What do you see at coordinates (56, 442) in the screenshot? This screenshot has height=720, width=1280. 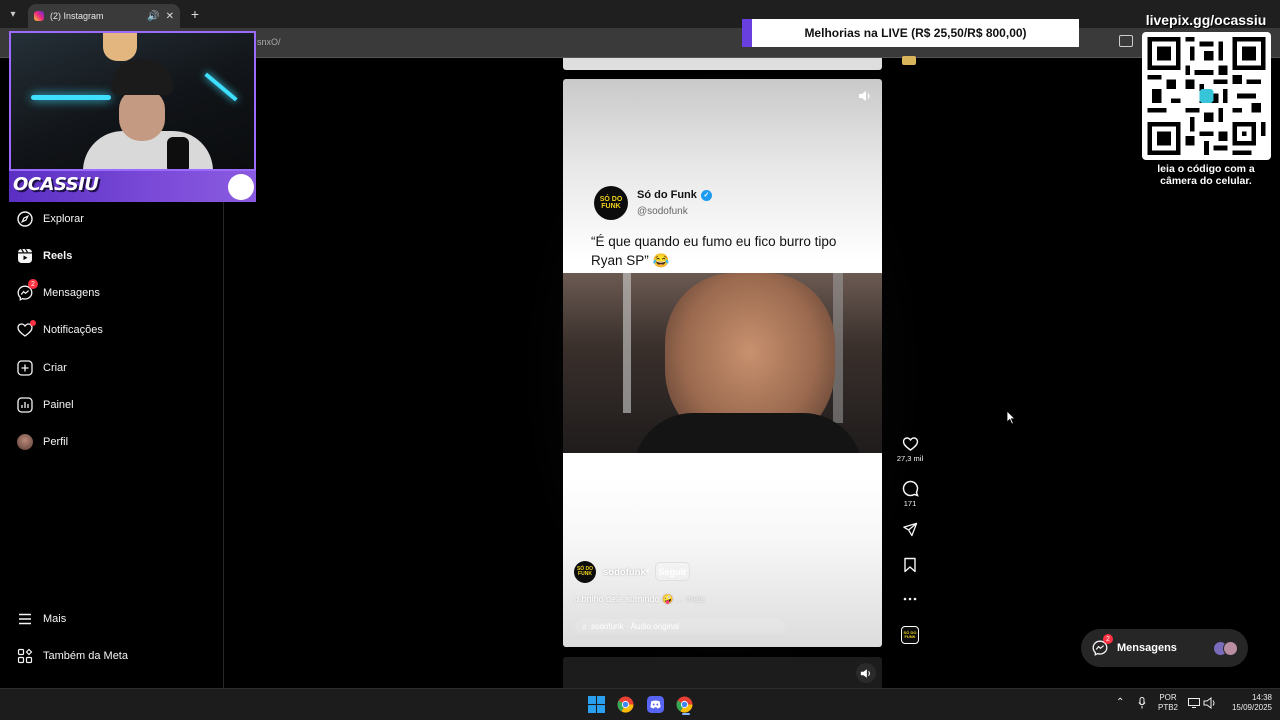 I see `sidebar-item-label: Perfil` at bounding box center [56, 442].